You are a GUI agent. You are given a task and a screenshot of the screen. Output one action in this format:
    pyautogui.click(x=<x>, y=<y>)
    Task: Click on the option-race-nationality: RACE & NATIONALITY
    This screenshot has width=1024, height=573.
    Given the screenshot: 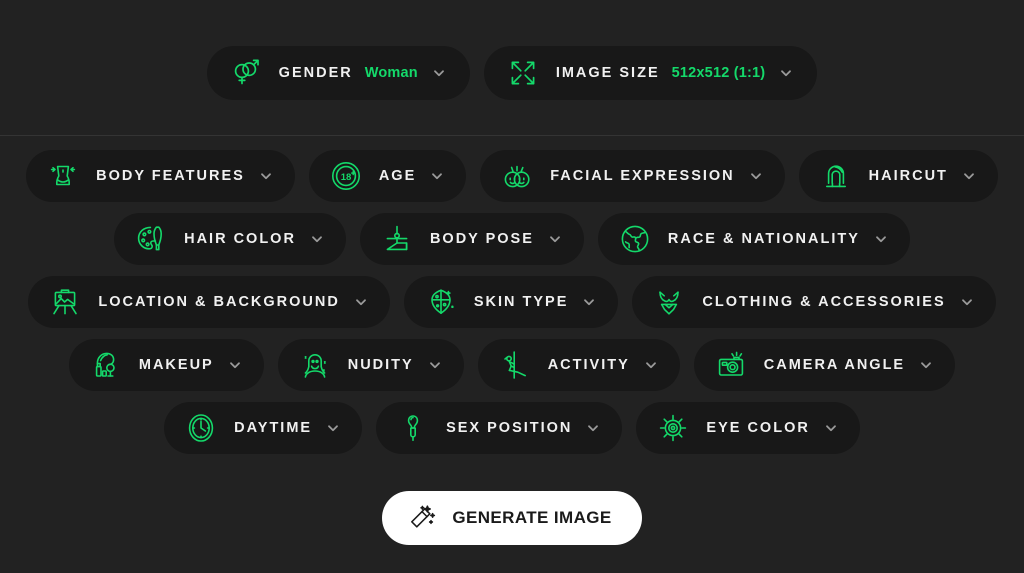 What is the action you would take?
    pyautogui.click(x=753, y=239)
    